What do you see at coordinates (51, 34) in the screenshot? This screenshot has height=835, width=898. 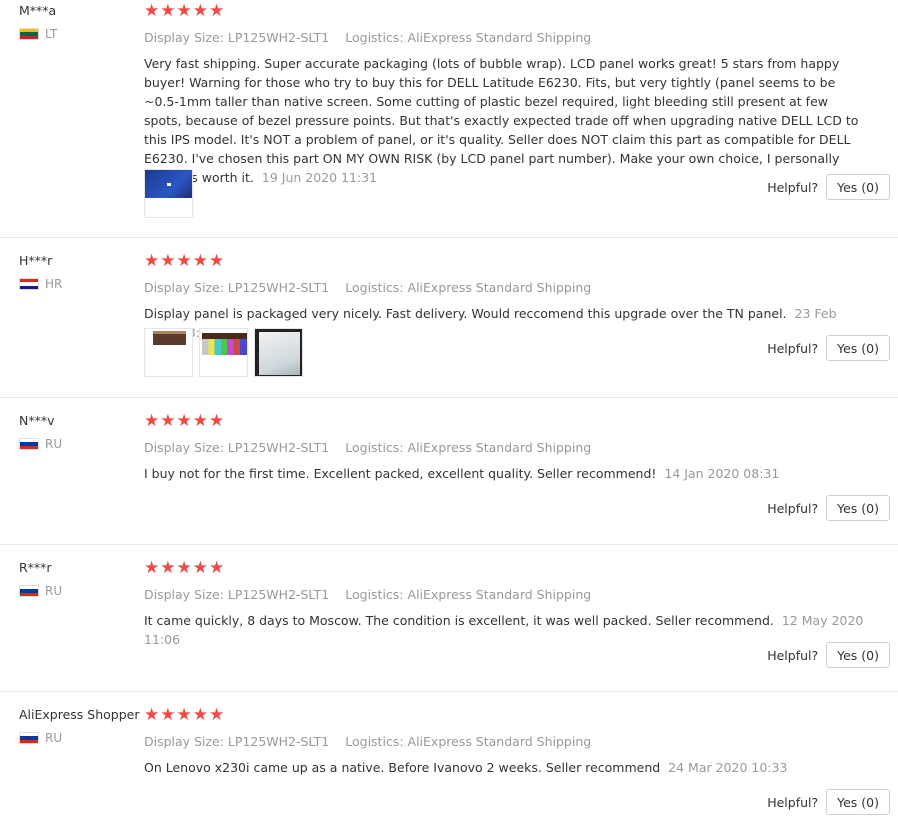 I see `country-code: LT` at bounding box center [51, 34].